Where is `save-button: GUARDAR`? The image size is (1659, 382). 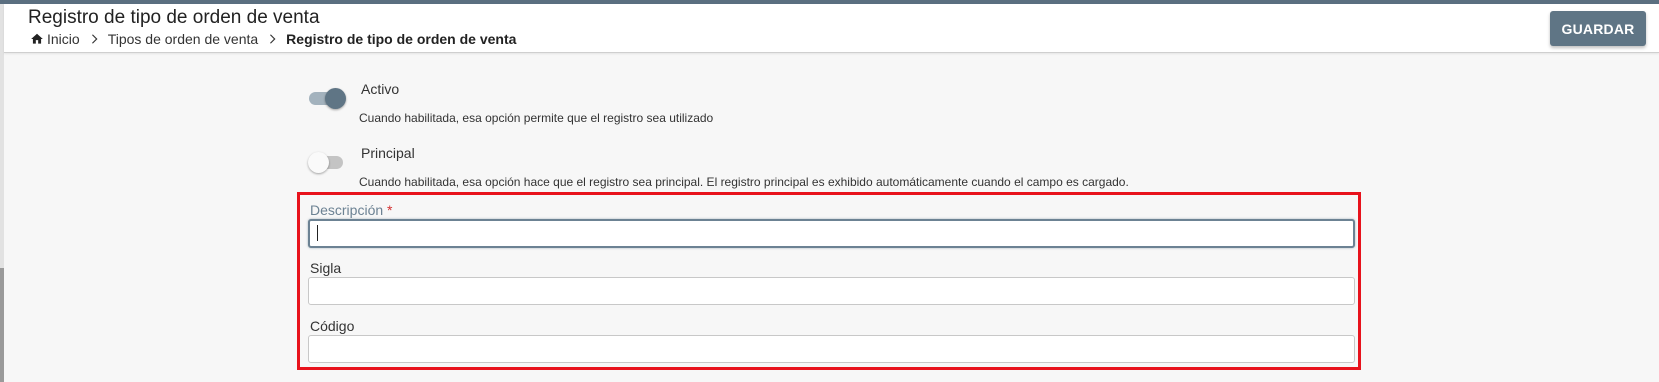
save-button: GUARDAR is located at coordinates (1598, 28).